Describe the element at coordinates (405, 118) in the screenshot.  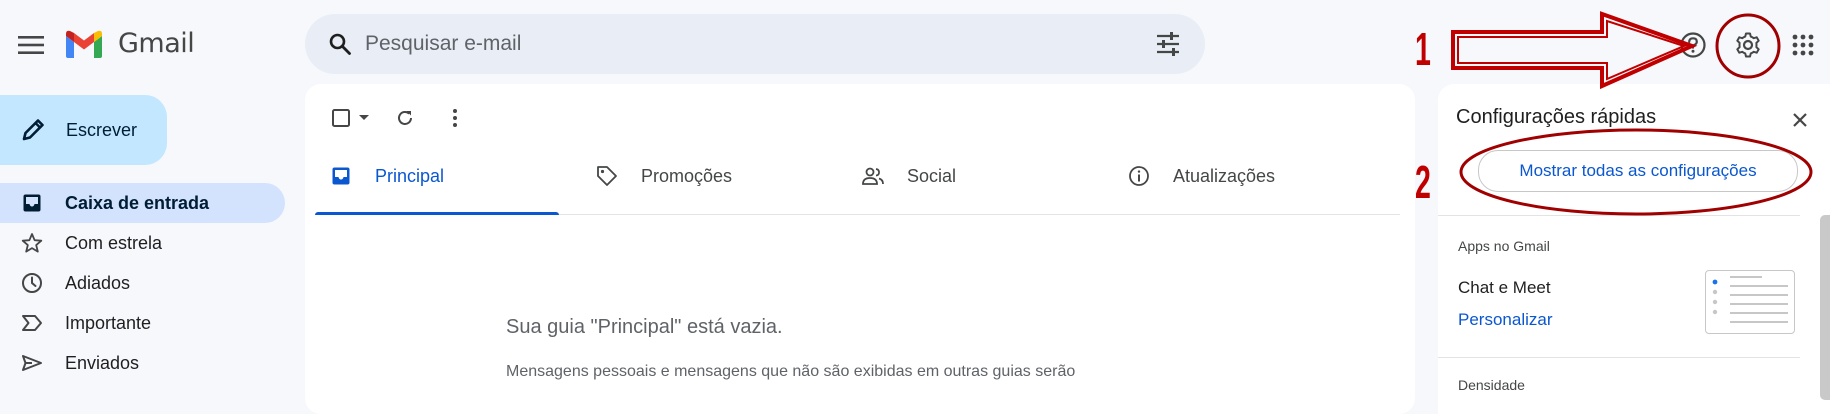
I see `refresh-icon` at that location.